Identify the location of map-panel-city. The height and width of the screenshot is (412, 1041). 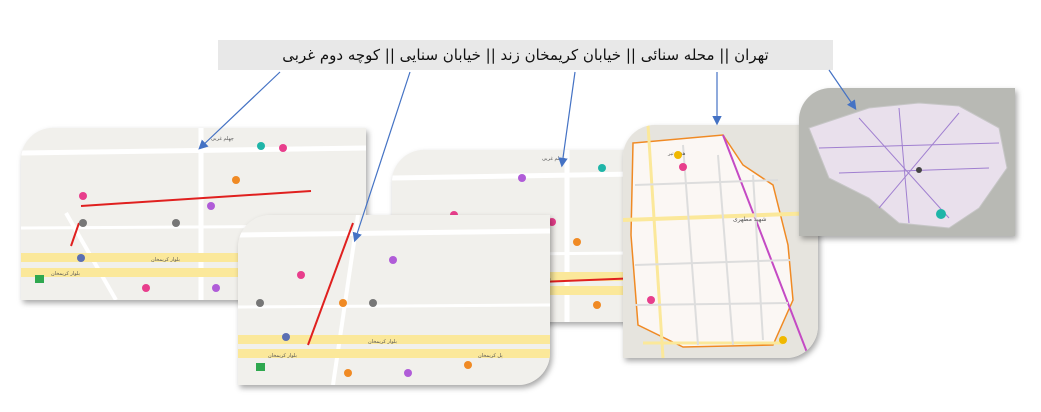
(907, 162).